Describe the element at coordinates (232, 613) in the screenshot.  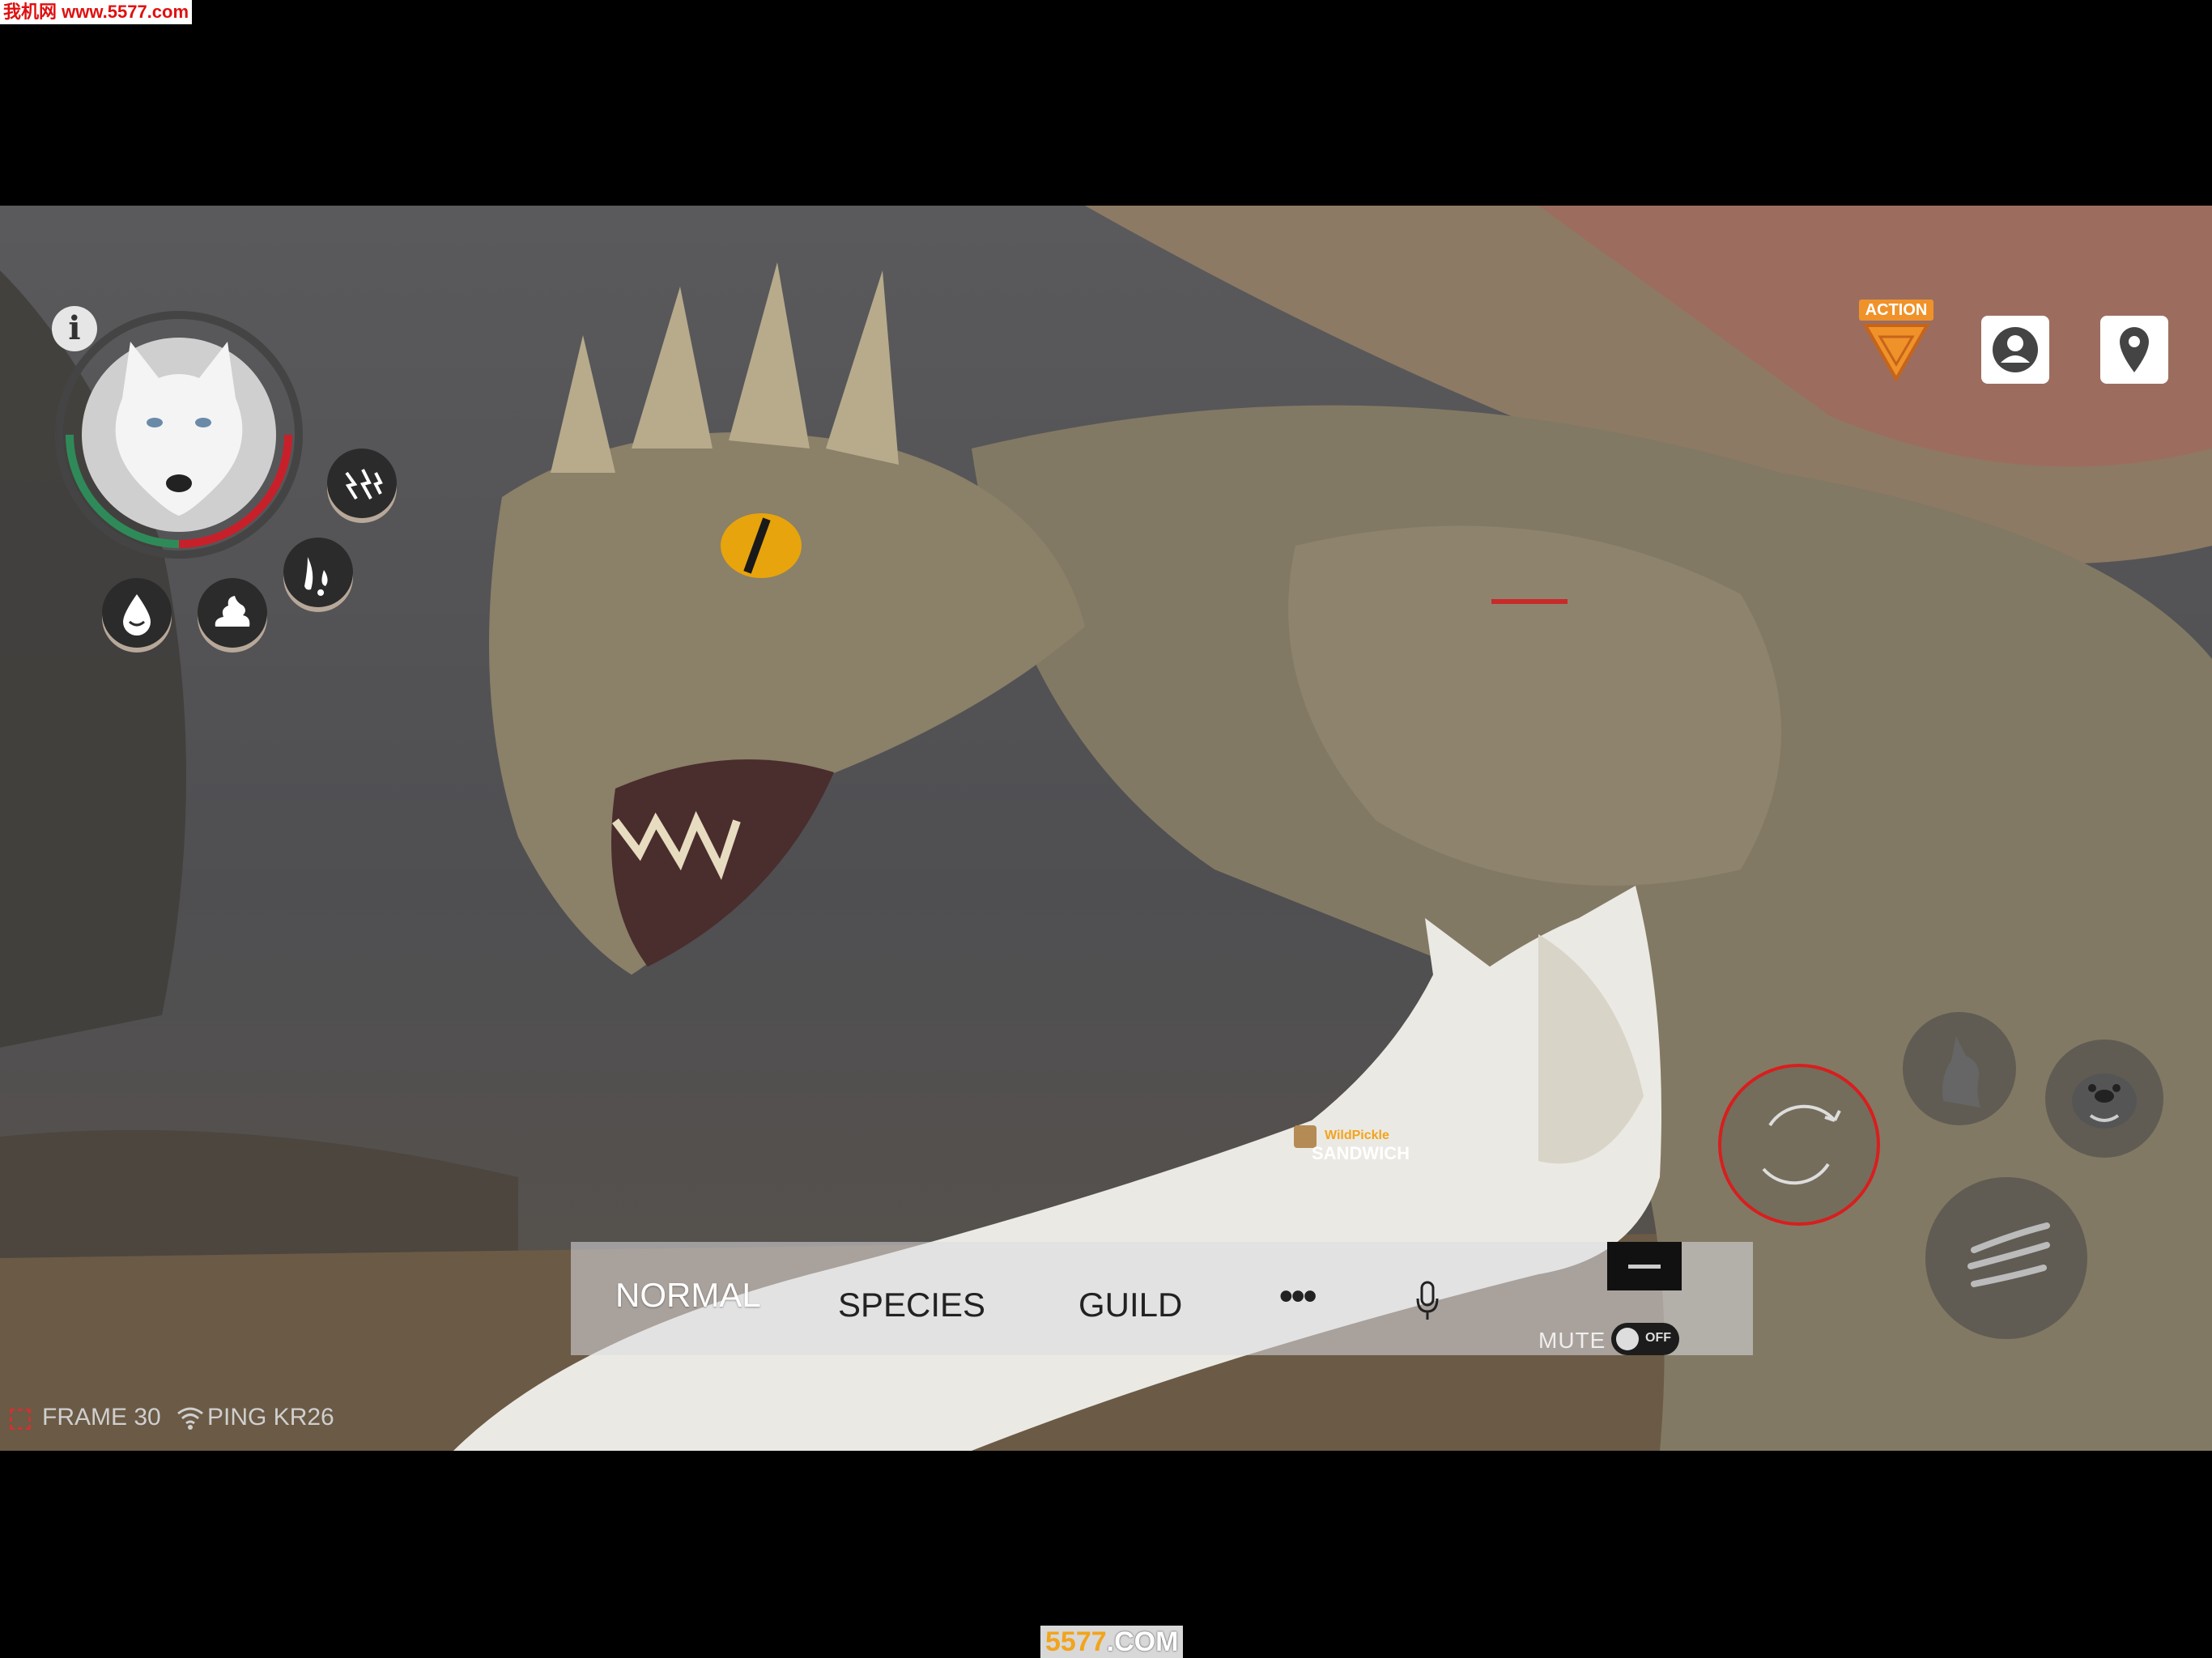
I see `poop-icon` at that location.